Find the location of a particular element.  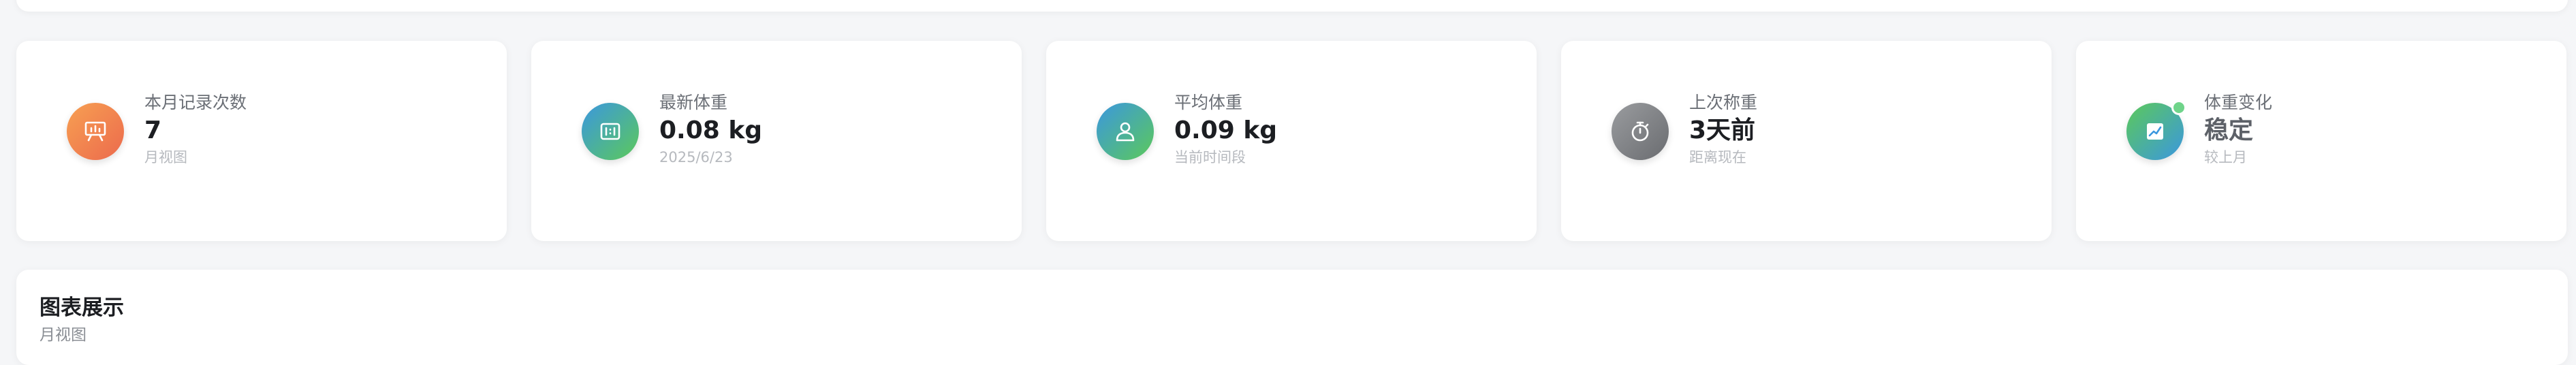

stat-card-monthly-records: 本月记录次数 7 月视图 is located at coordinates (261, 141).